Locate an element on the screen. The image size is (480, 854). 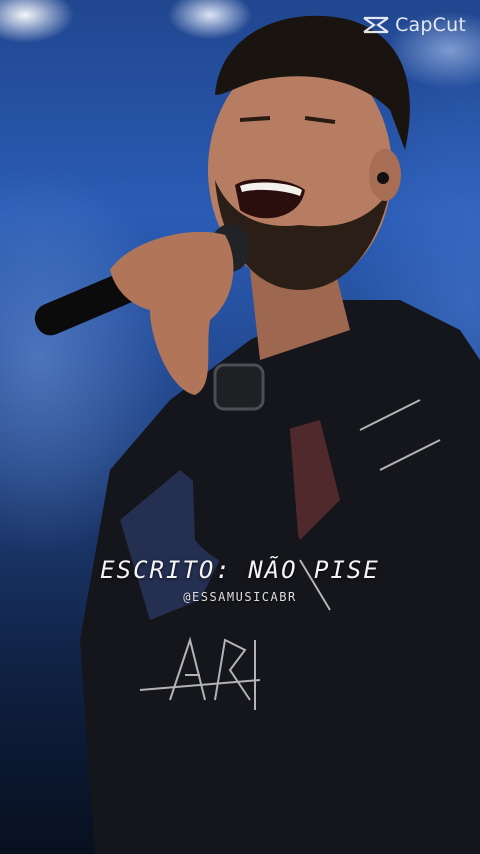
song-title-caption: ESCRITO: NÃO PISE is located at coordinates (240, 570).